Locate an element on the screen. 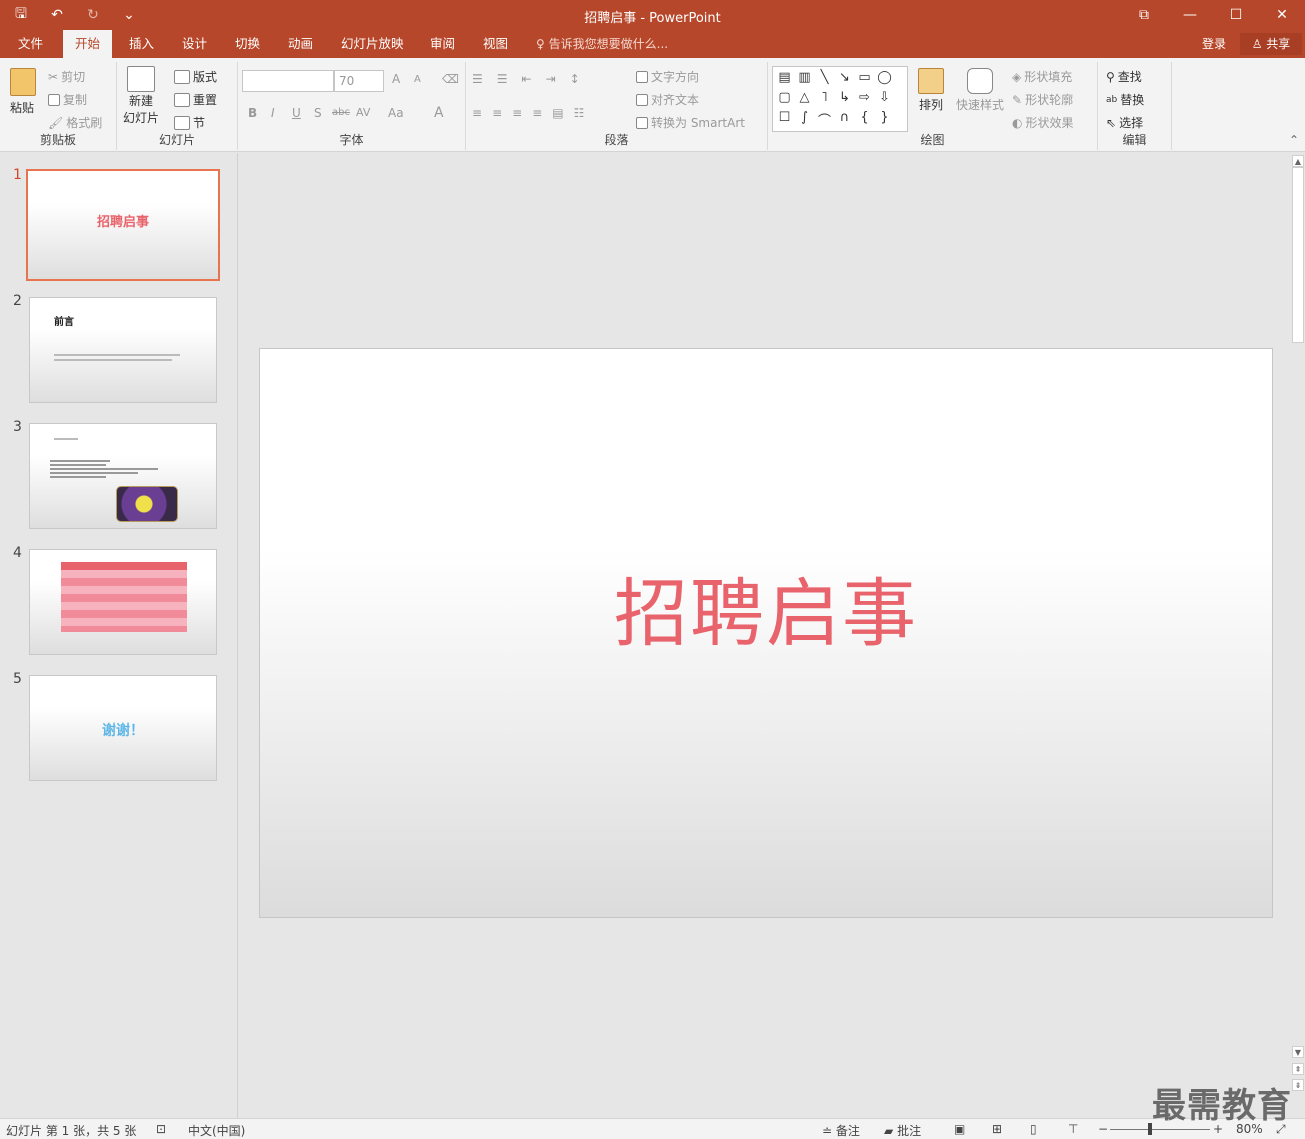 This screenshot has height=1139, width=1305. scroll-thumb is located at coordinates (1298, 255).